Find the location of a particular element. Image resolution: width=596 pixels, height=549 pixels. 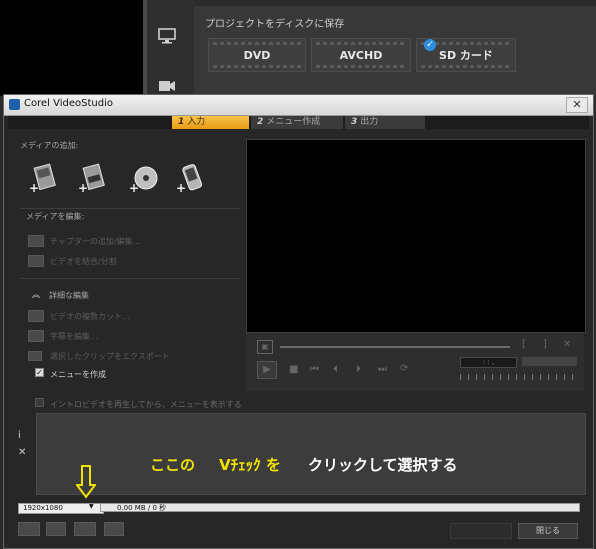

stop-icon: ■ is located at coordinates (293, 369).